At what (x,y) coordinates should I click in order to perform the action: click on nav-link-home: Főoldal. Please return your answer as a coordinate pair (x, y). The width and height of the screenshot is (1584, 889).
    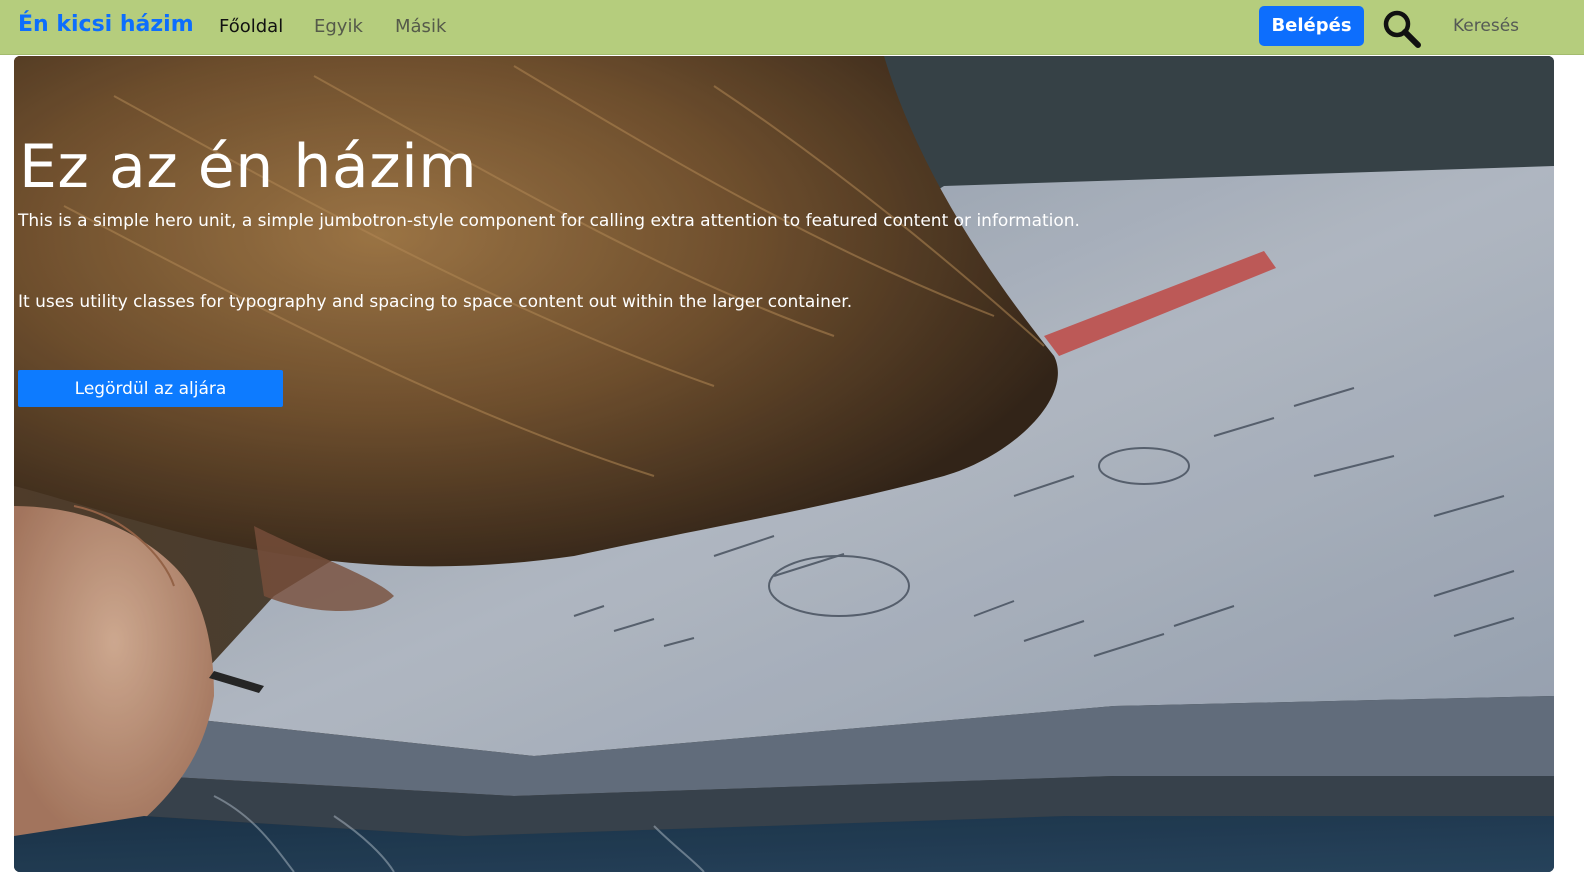
    Looking at the image, I should click on (251, 26).